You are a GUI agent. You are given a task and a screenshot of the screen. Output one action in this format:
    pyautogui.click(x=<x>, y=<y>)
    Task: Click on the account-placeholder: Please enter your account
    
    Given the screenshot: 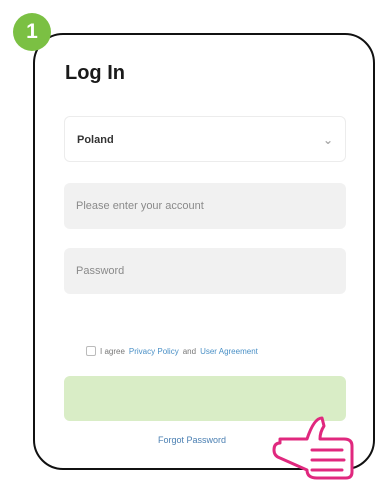 What is the action you would take?
    pyautogui.click(x=140, y=206)
    